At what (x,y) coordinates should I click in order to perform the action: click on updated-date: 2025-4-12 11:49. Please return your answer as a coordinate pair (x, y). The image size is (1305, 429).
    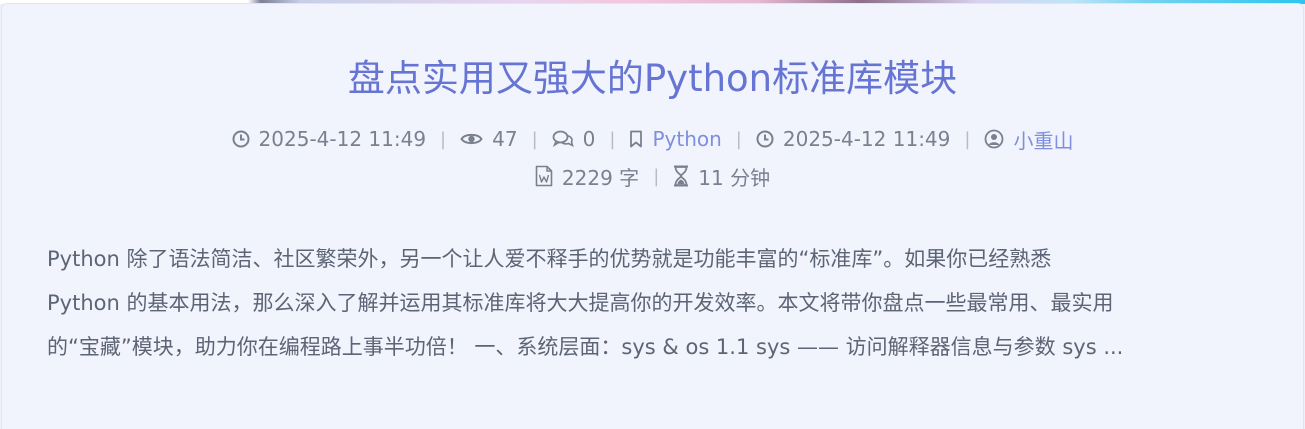
    Looking at the image, I should click on (853, 139).